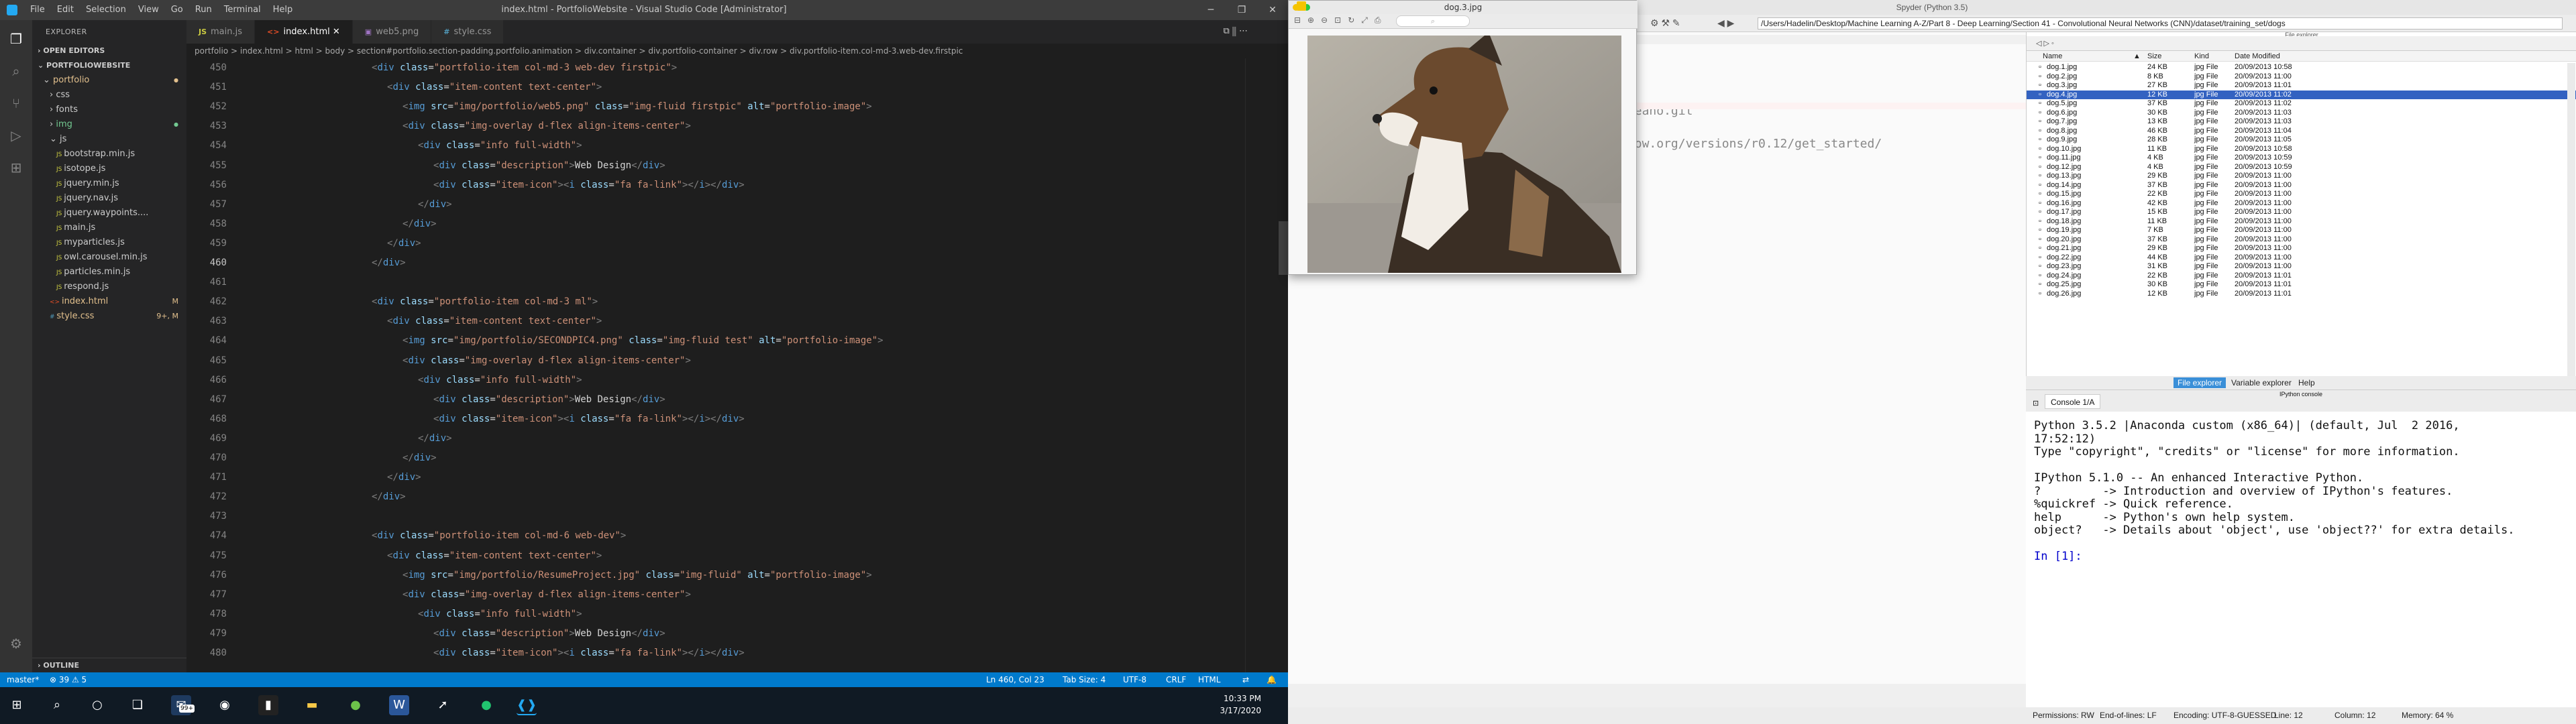 The width and height of the screenshot is (2576, 724). What do you see at coordinates (16, 103) in the screenshot?
I see `source-control-icon: ⑂` at bounding box center [16, 103].